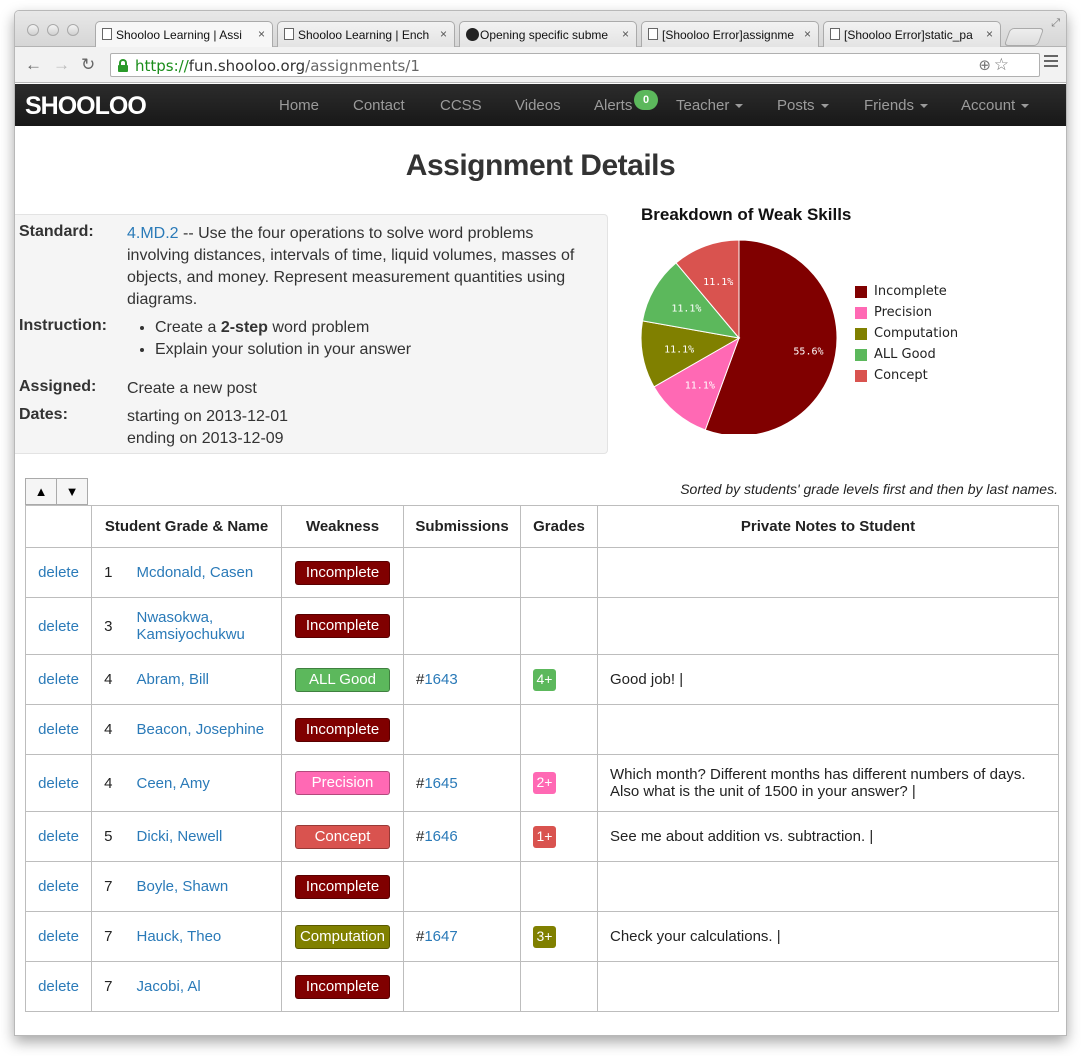  What do you see at coordinates (548, 34) in the screenshot?
I see `browser-tab: Opening specific subme ×` at bounding box center [548, 34].